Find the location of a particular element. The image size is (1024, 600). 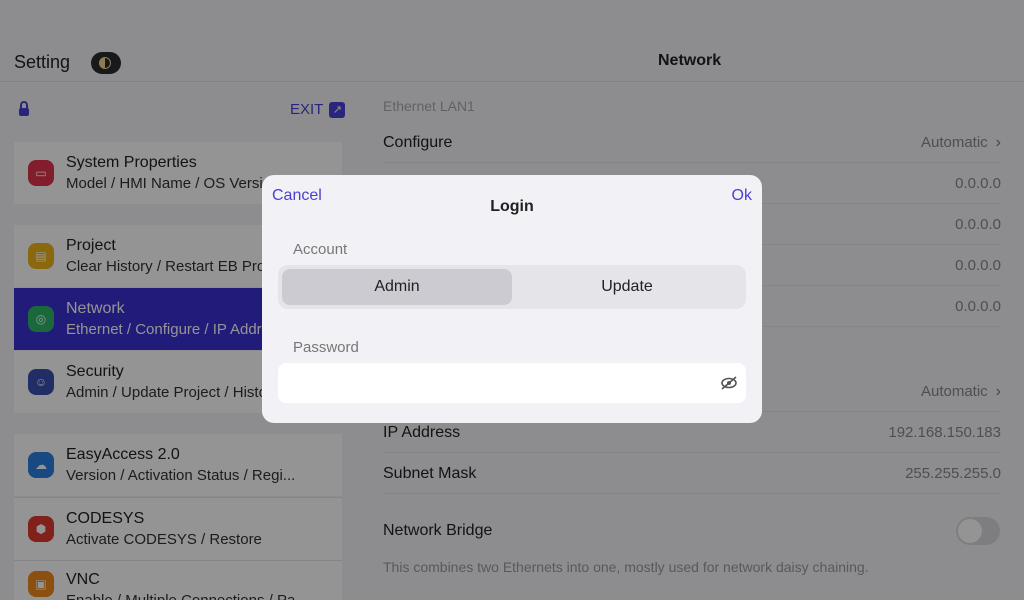

account-option-admin: Admin is located at coordinates (397, 287).